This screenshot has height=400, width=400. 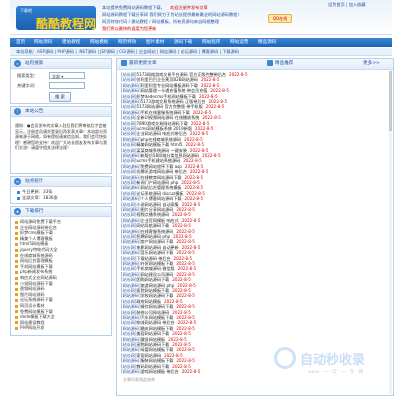 I want to click on tab-more-link: 更多>>, so click(x=371, y=64).